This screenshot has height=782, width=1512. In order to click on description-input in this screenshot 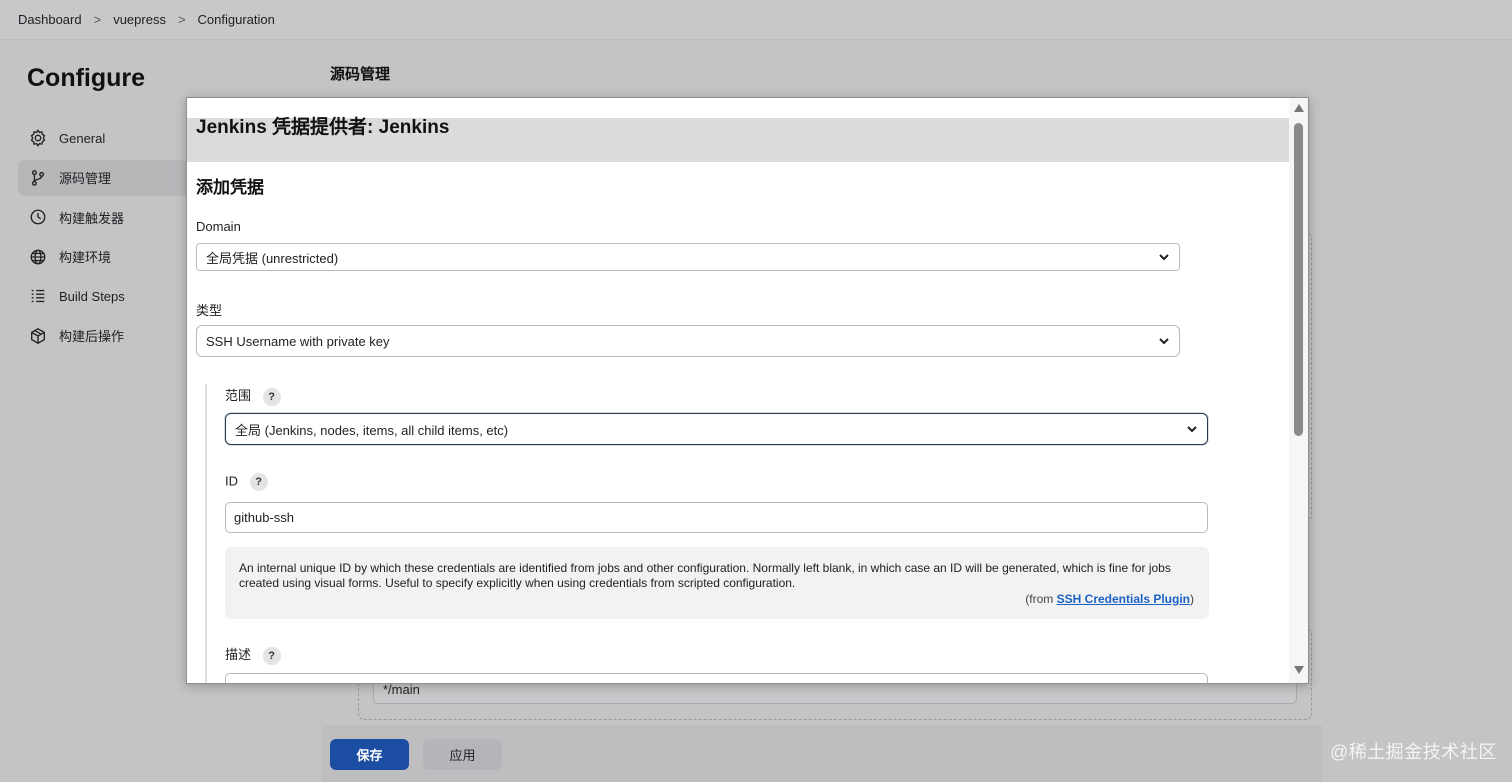, I will do `click(716, 678)`.